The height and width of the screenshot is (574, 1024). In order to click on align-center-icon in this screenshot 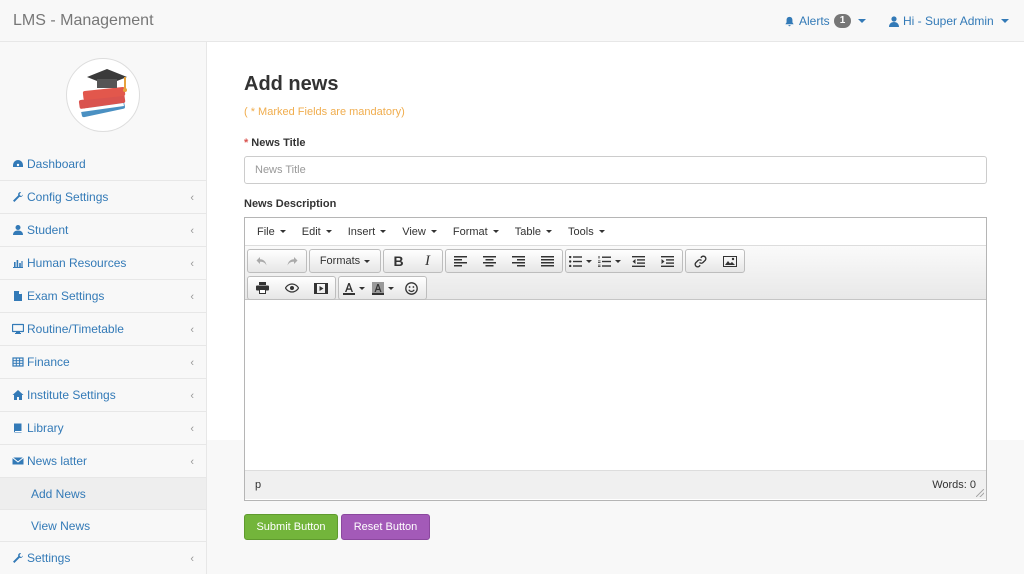, I will do `click(489, 260)`.